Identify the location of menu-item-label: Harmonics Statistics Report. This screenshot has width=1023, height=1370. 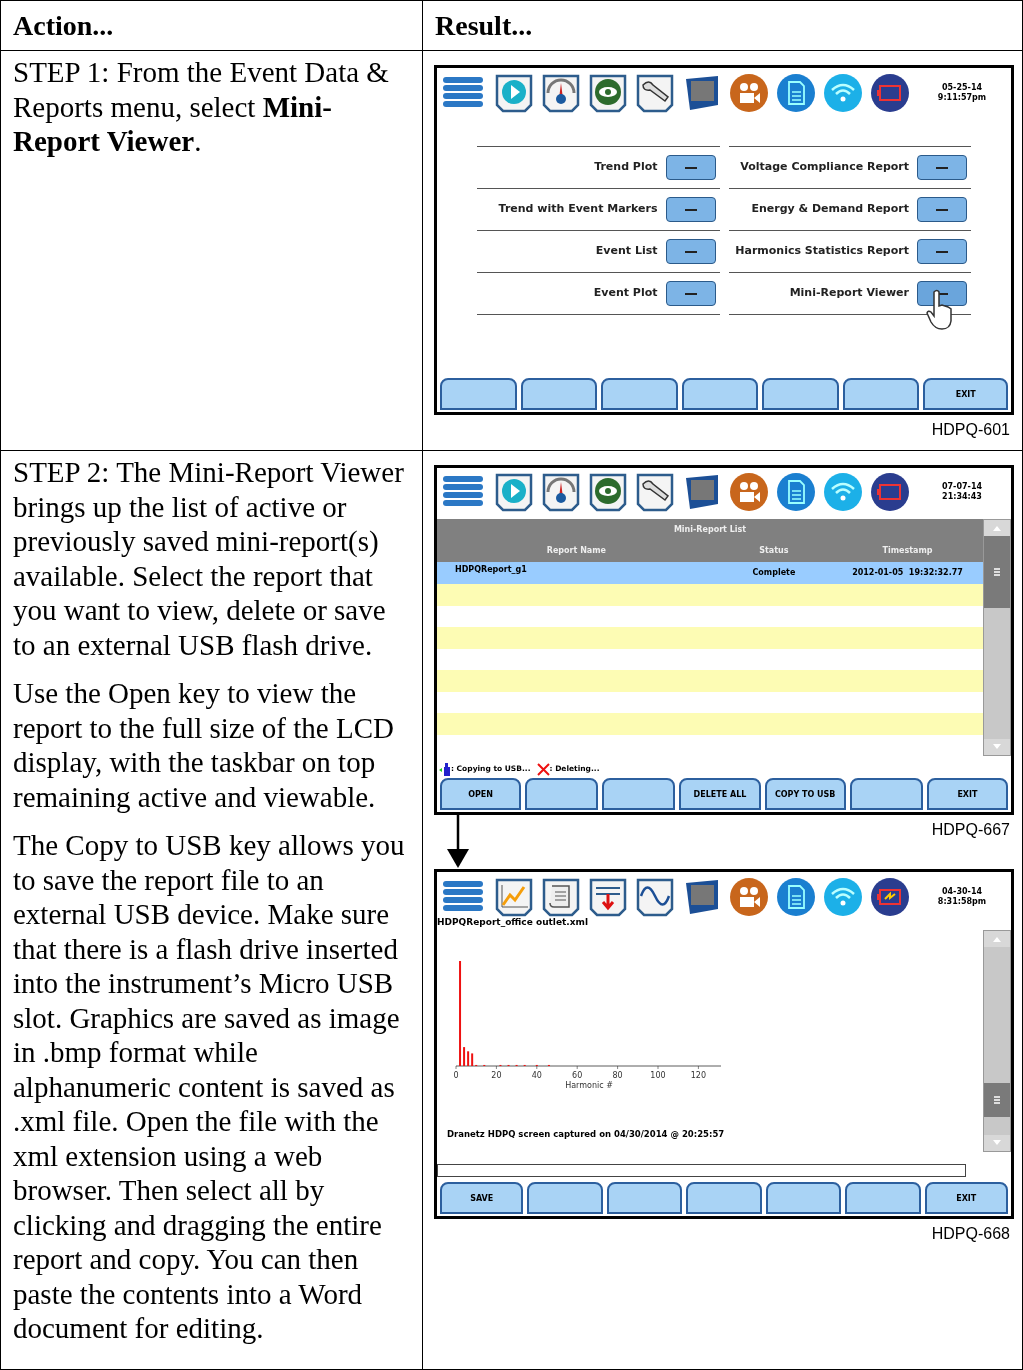
(822, 251).